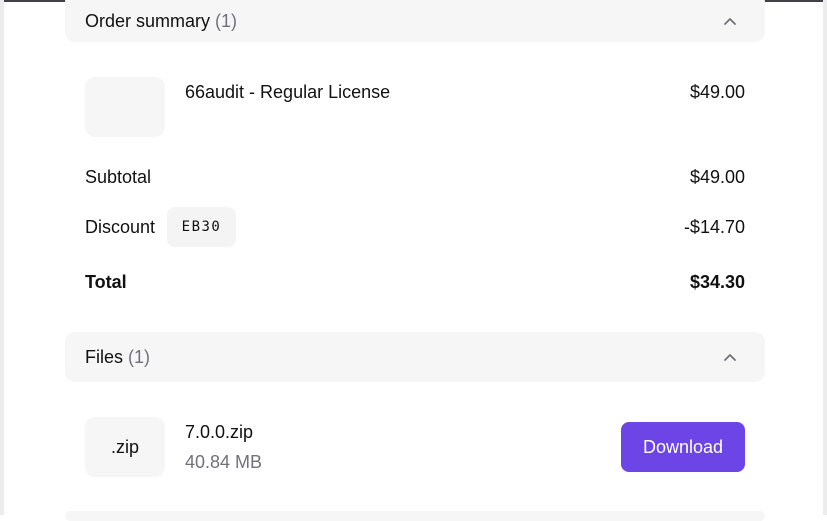  I want to click on product-name: 66audit - Regular License, so click(288, 92).